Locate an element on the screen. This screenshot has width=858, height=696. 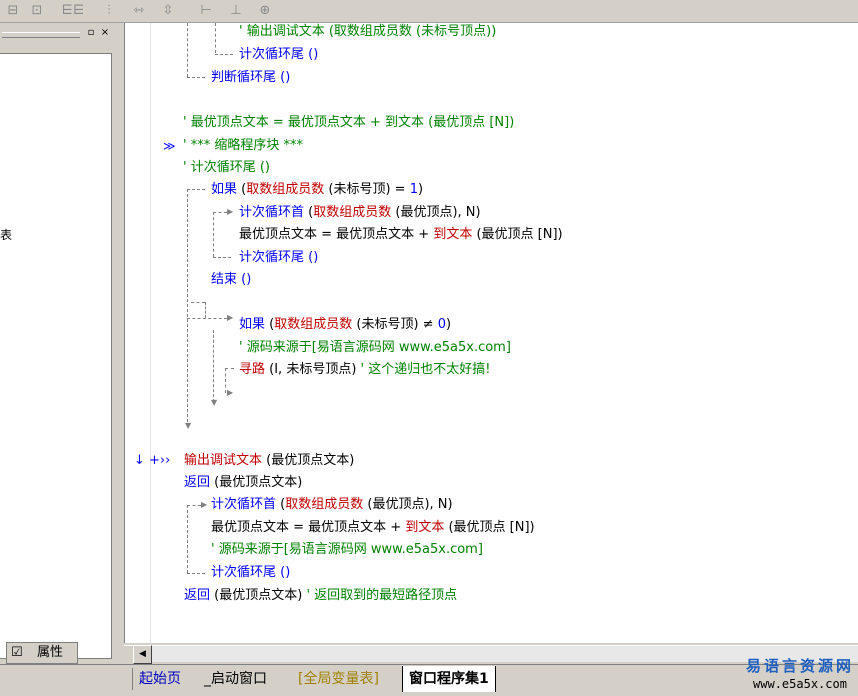
code-line: ' 输出调试文本 (取数组成员数 (未标号顶点)) is located at coordinates (367, 32).